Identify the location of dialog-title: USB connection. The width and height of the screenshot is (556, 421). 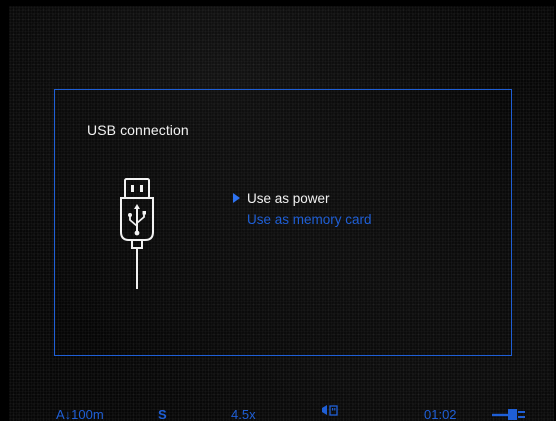
(138, 130).